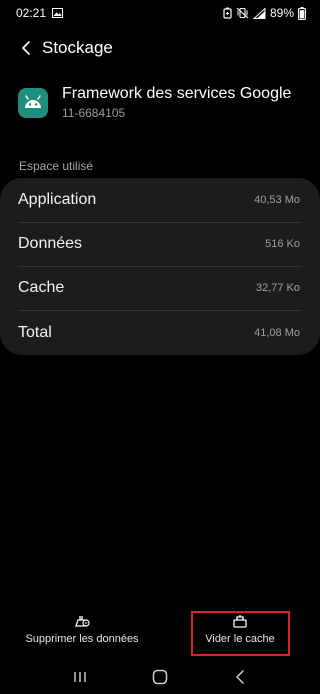  I want to click on image-icon, so click(58, 13).